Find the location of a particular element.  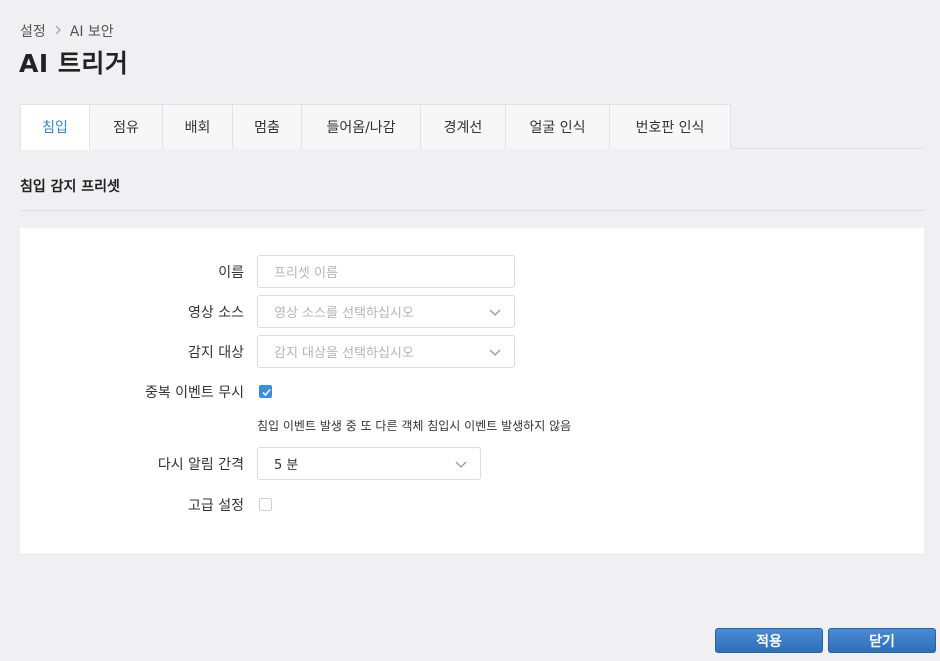

chevron-right-icon is located at coordinates (58, 31).